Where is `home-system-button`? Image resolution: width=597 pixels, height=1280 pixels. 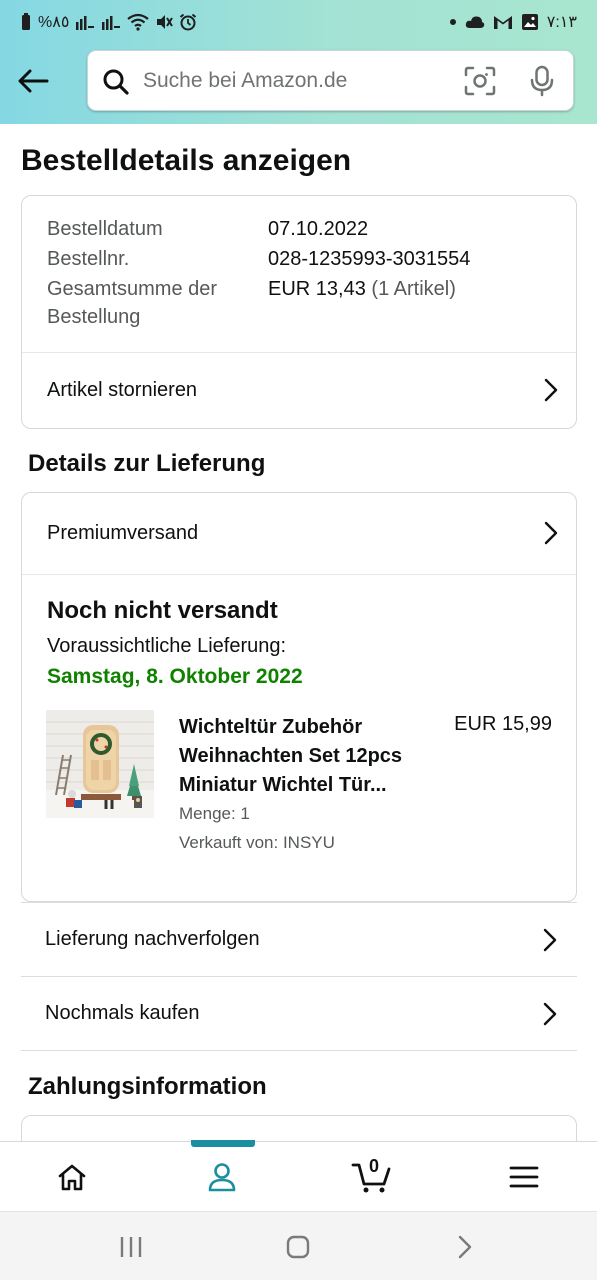
home-system-button is located at coordinates (298, 1247).